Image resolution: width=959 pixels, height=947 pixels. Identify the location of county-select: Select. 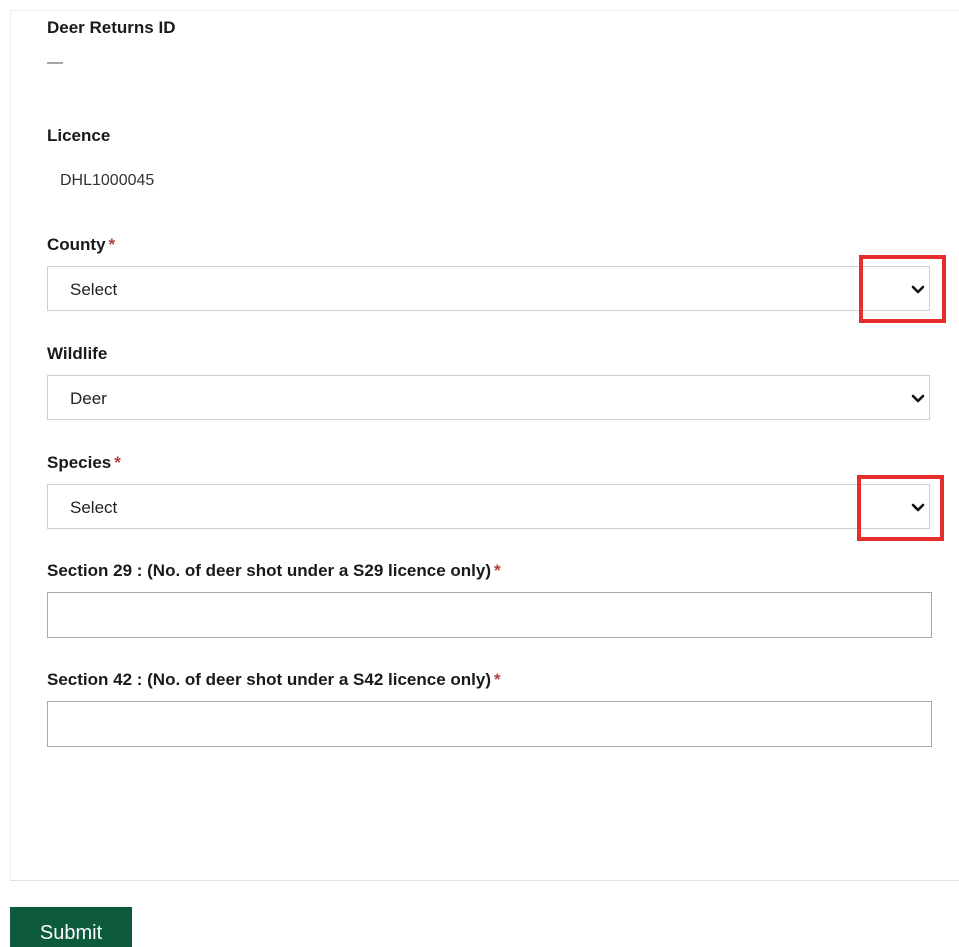
(488, 288).